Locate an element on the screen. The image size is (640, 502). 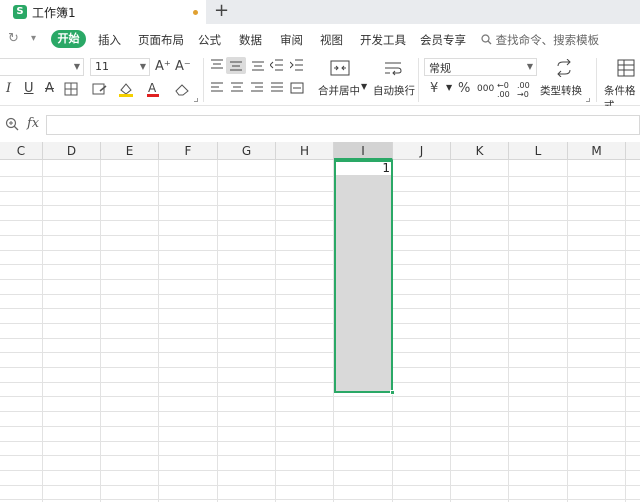
menu-data: 数据 is located at coordinates (250, 40).